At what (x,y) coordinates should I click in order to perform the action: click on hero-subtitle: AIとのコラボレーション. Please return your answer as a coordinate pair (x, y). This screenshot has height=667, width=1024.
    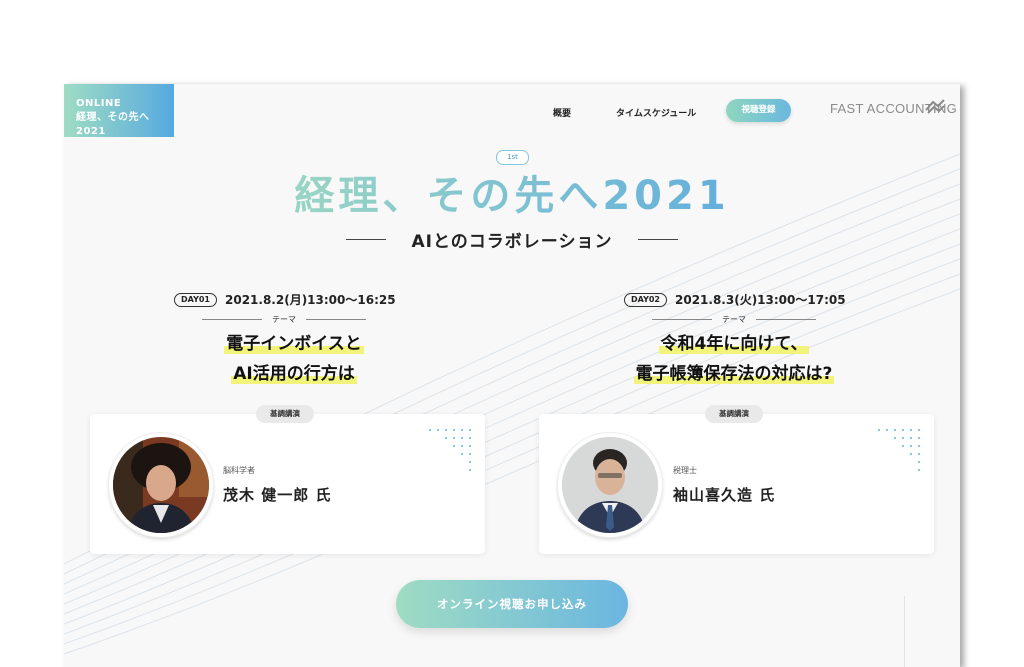
    Looking at the image, I should click on (512, 242).